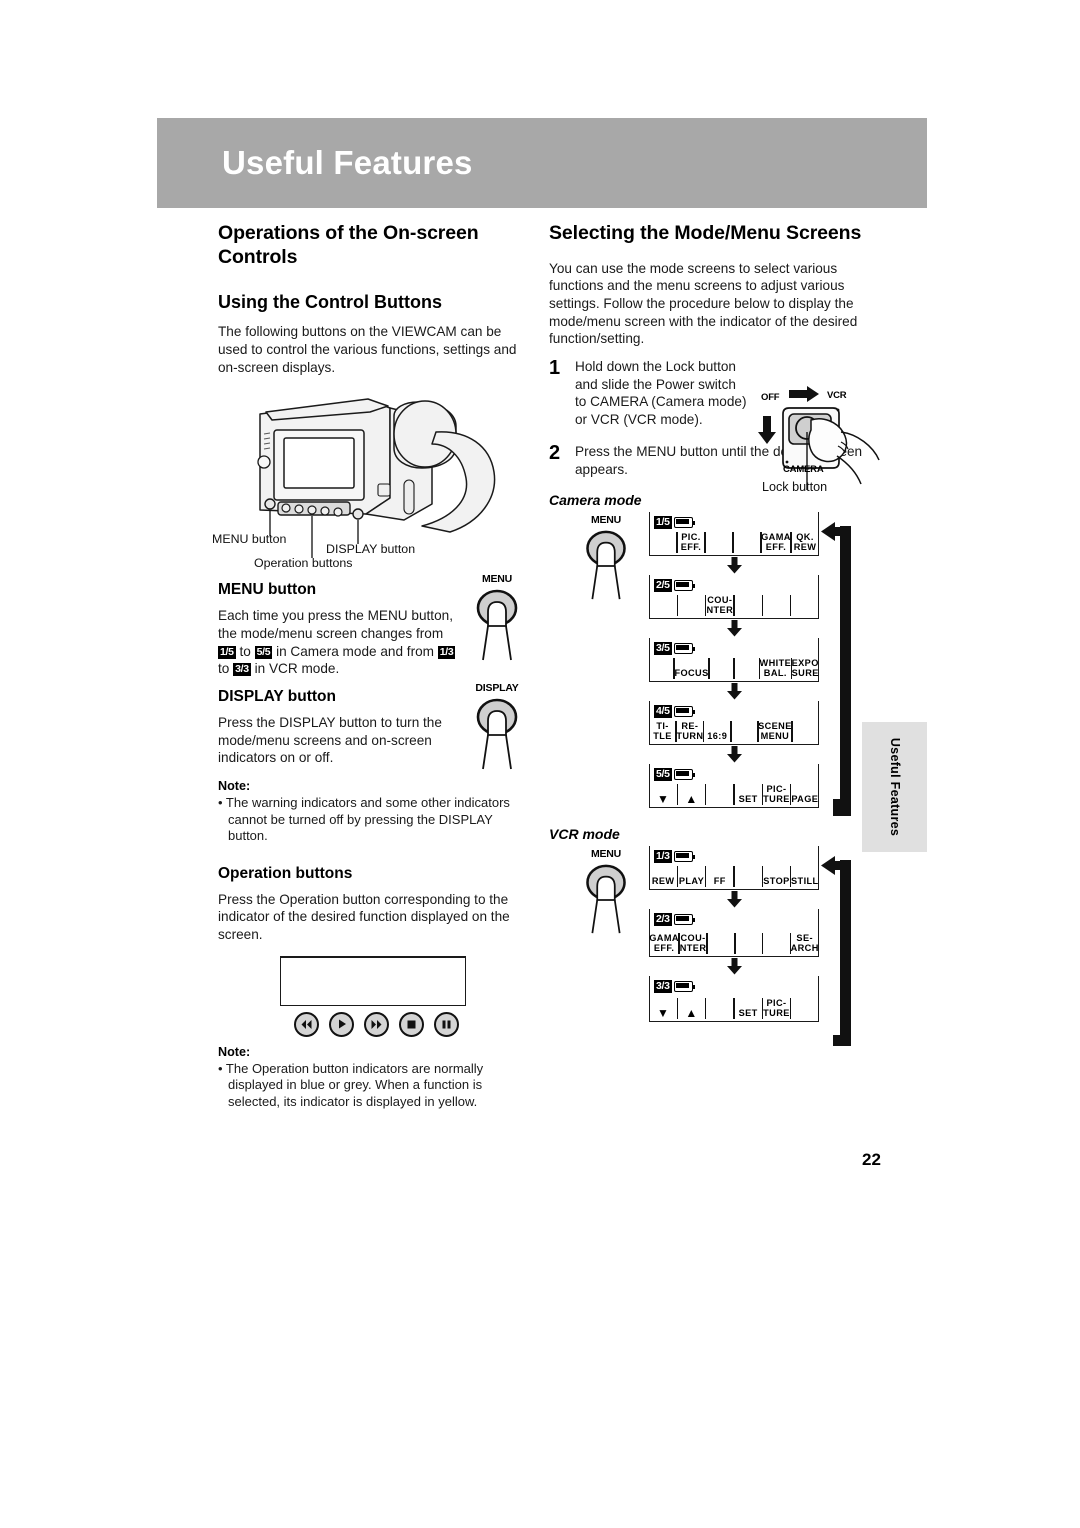 The width and height of the screenshot is (1080, 1528). What do you see at coordinates (691, 543) in the screenshot?
I see `slot: PIC. EFF.` at bounding box center [691, 543].